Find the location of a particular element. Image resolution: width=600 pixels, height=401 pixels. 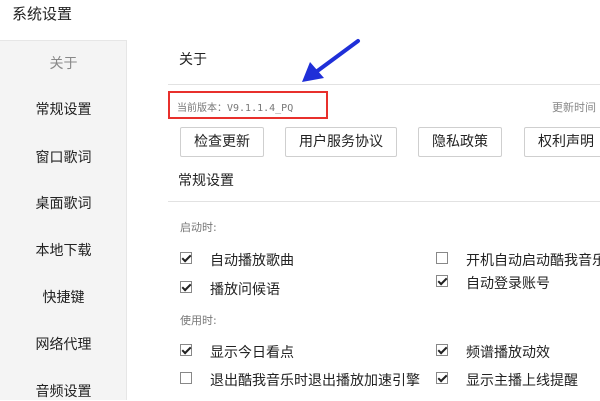

arrow-pointer-icon is located at coordinates (331, 60).